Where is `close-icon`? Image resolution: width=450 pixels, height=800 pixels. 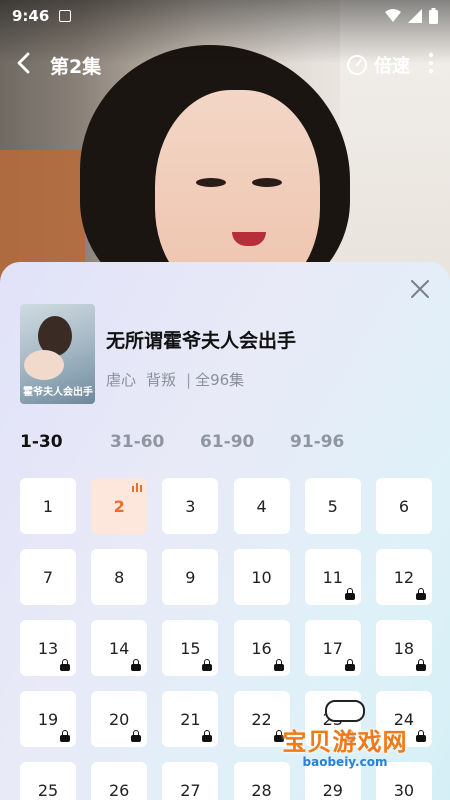
close-icon is located at coordinates (420, 289).